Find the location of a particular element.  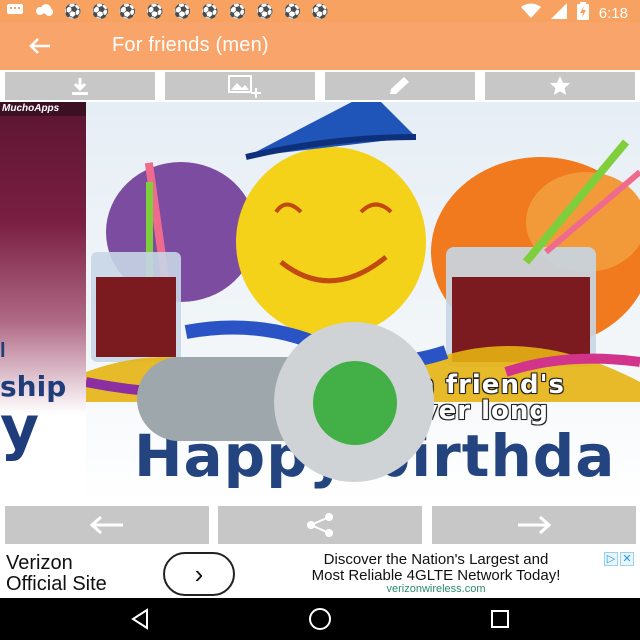

system-recents-button is located at coordinates (500, 619).